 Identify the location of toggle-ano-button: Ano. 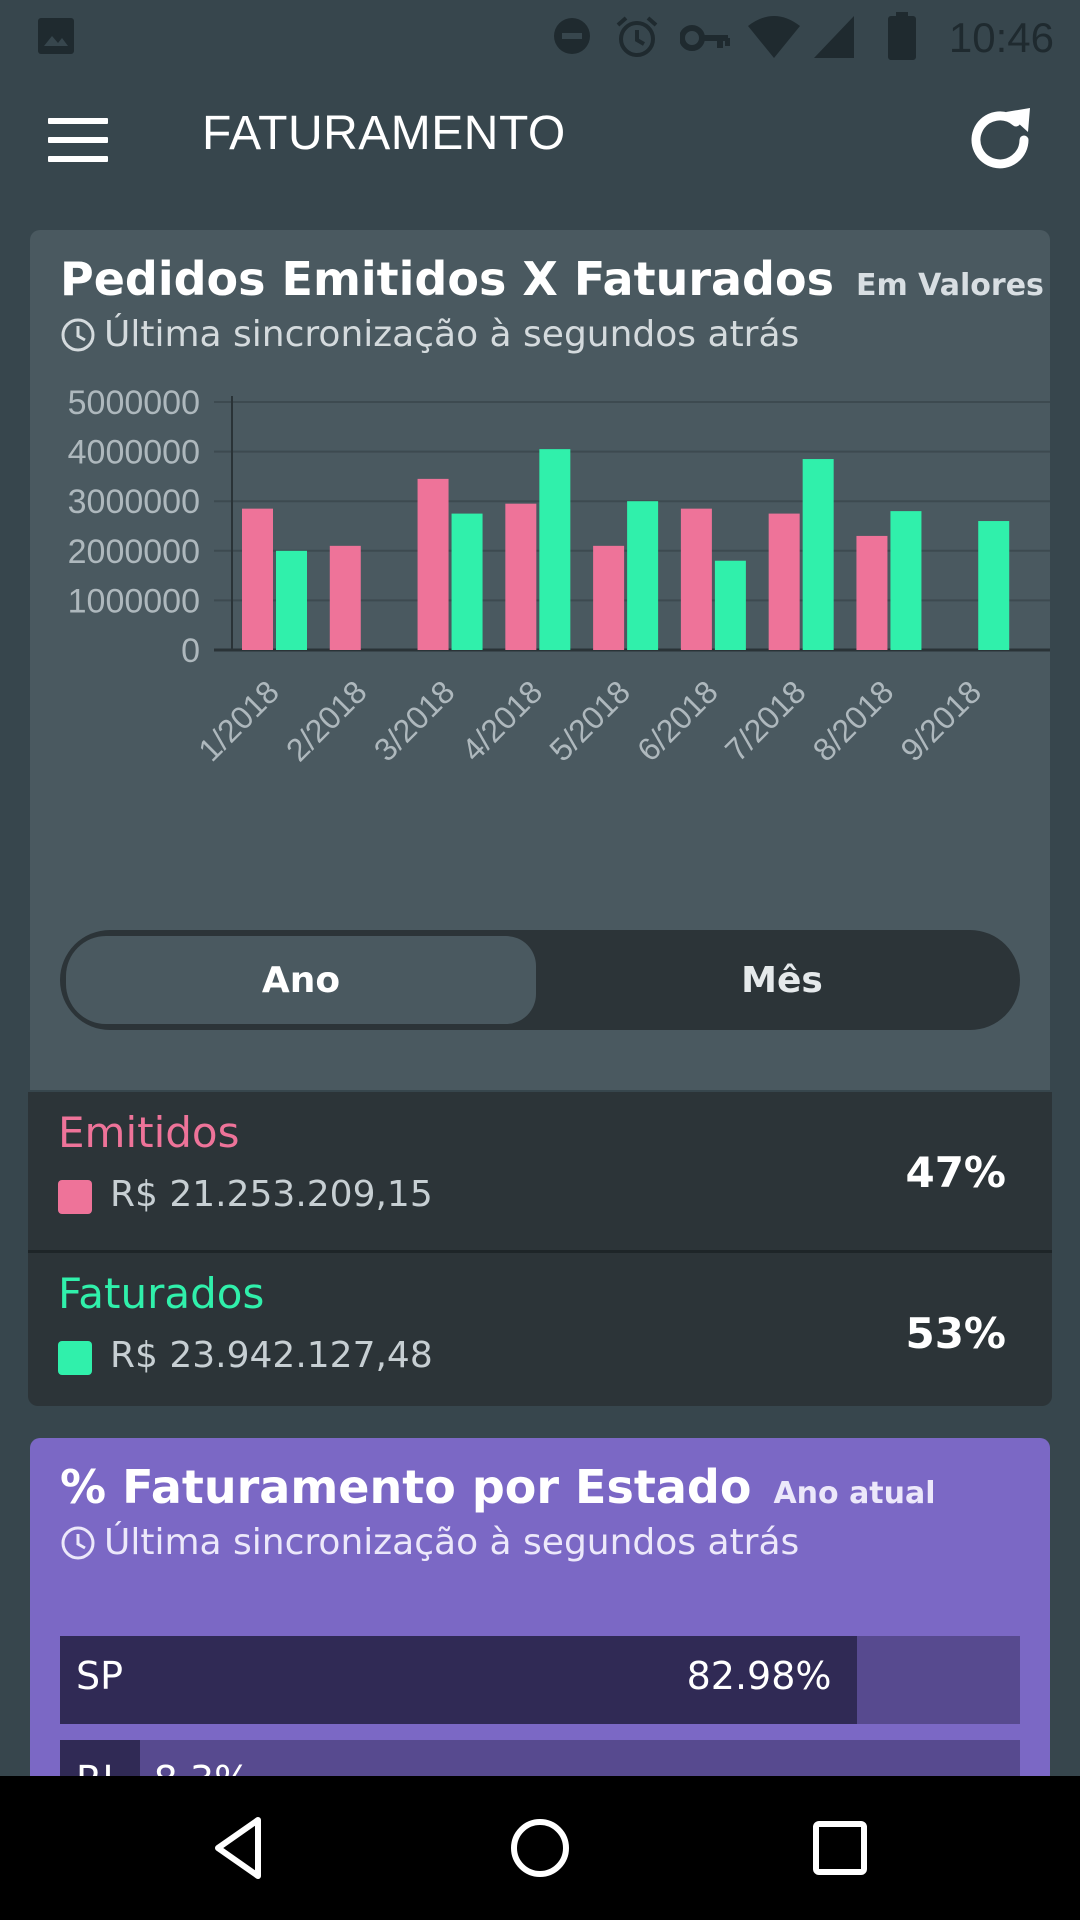
(301, 980).